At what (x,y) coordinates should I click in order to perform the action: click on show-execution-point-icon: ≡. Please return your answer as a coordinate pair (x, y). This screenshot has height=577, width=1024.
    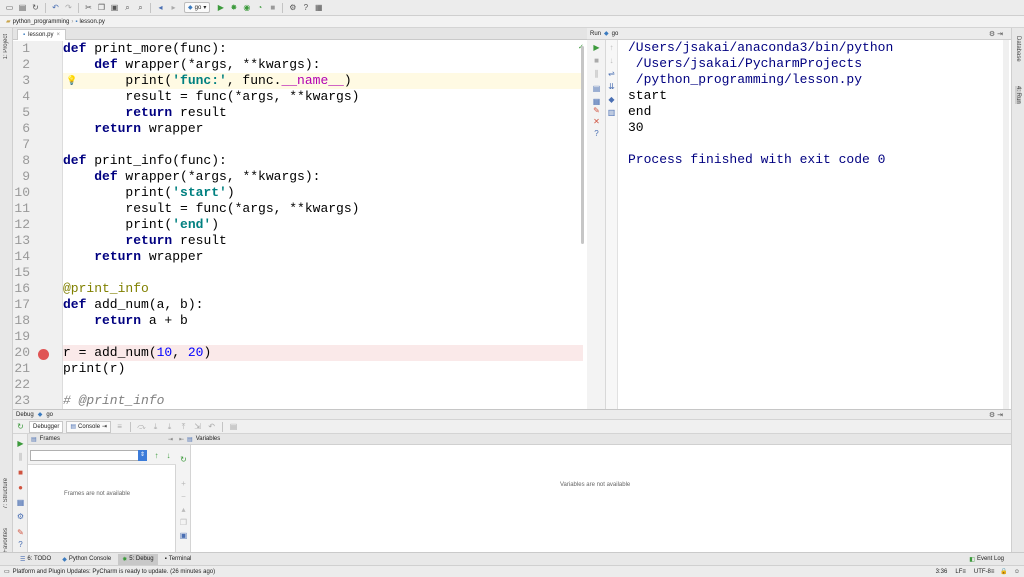
    Looking at the image, I should click on (119, 426).